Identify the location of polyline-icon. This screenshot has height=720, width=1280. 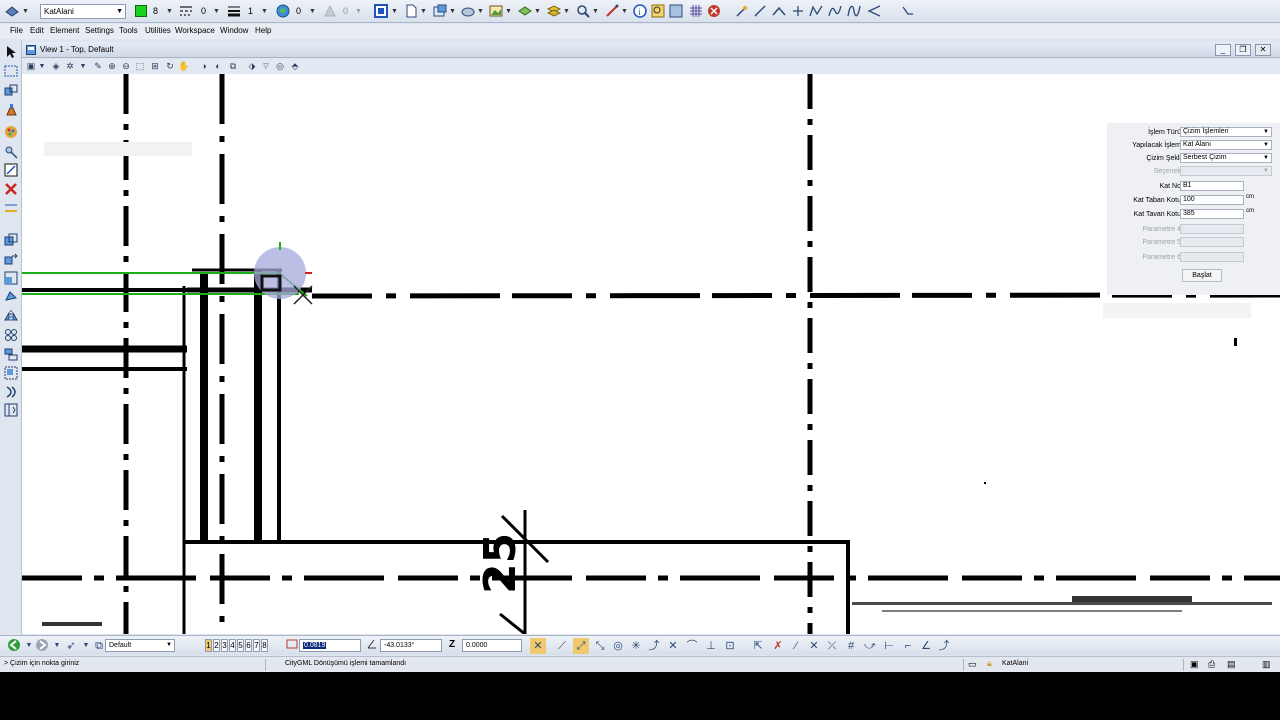
(816, 11).